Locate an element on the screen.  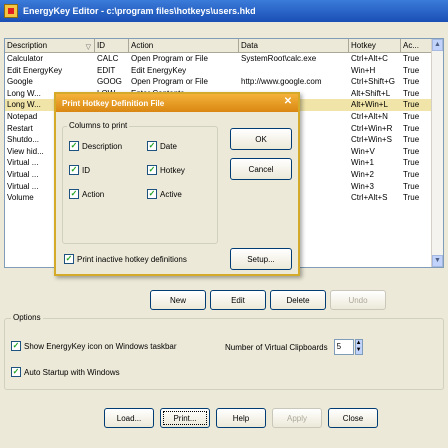
check-action: ✓ Action is located at coordinates (86, 194).